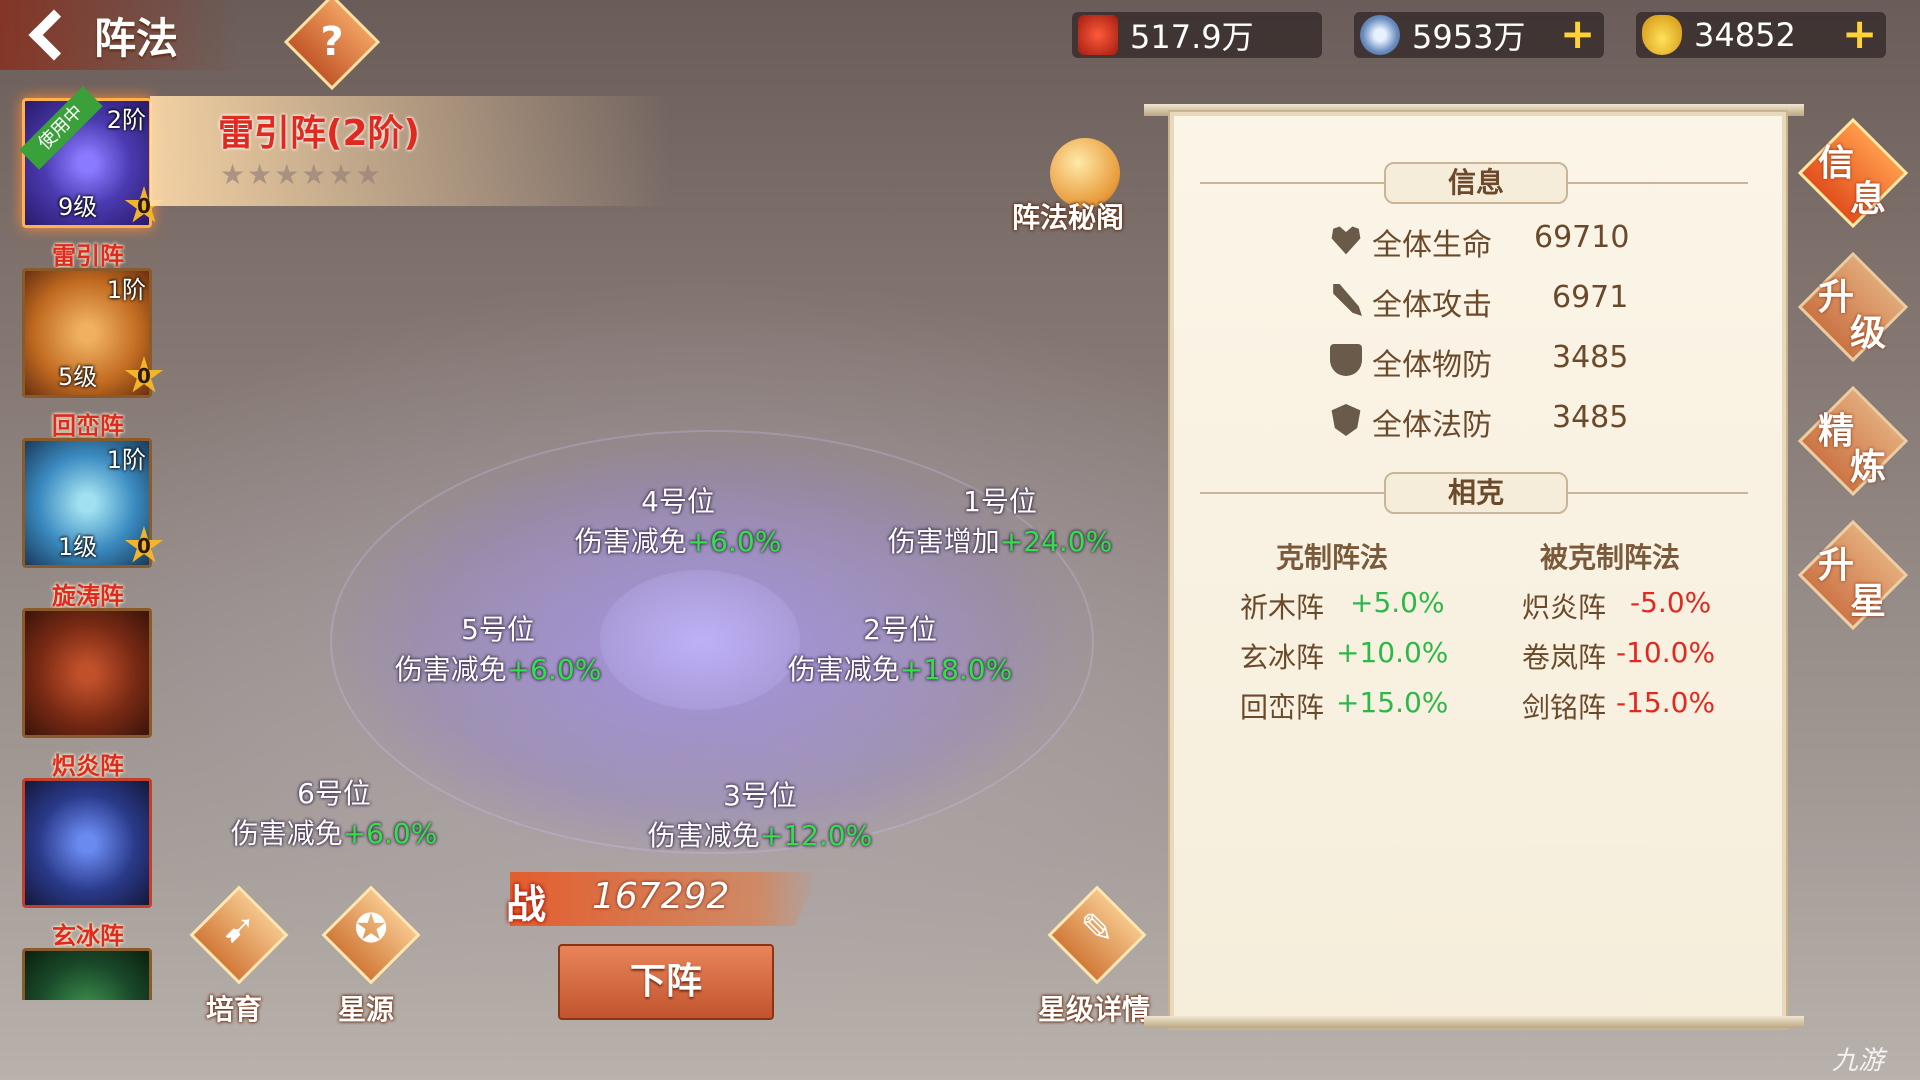 Image resolution: width=1920 pixels, height=1080 pixels. What do you see at coordinates (1282, 607) in the screenshot?
I see `counter-name: 祈木阵` at bounding box center [1282, 607].